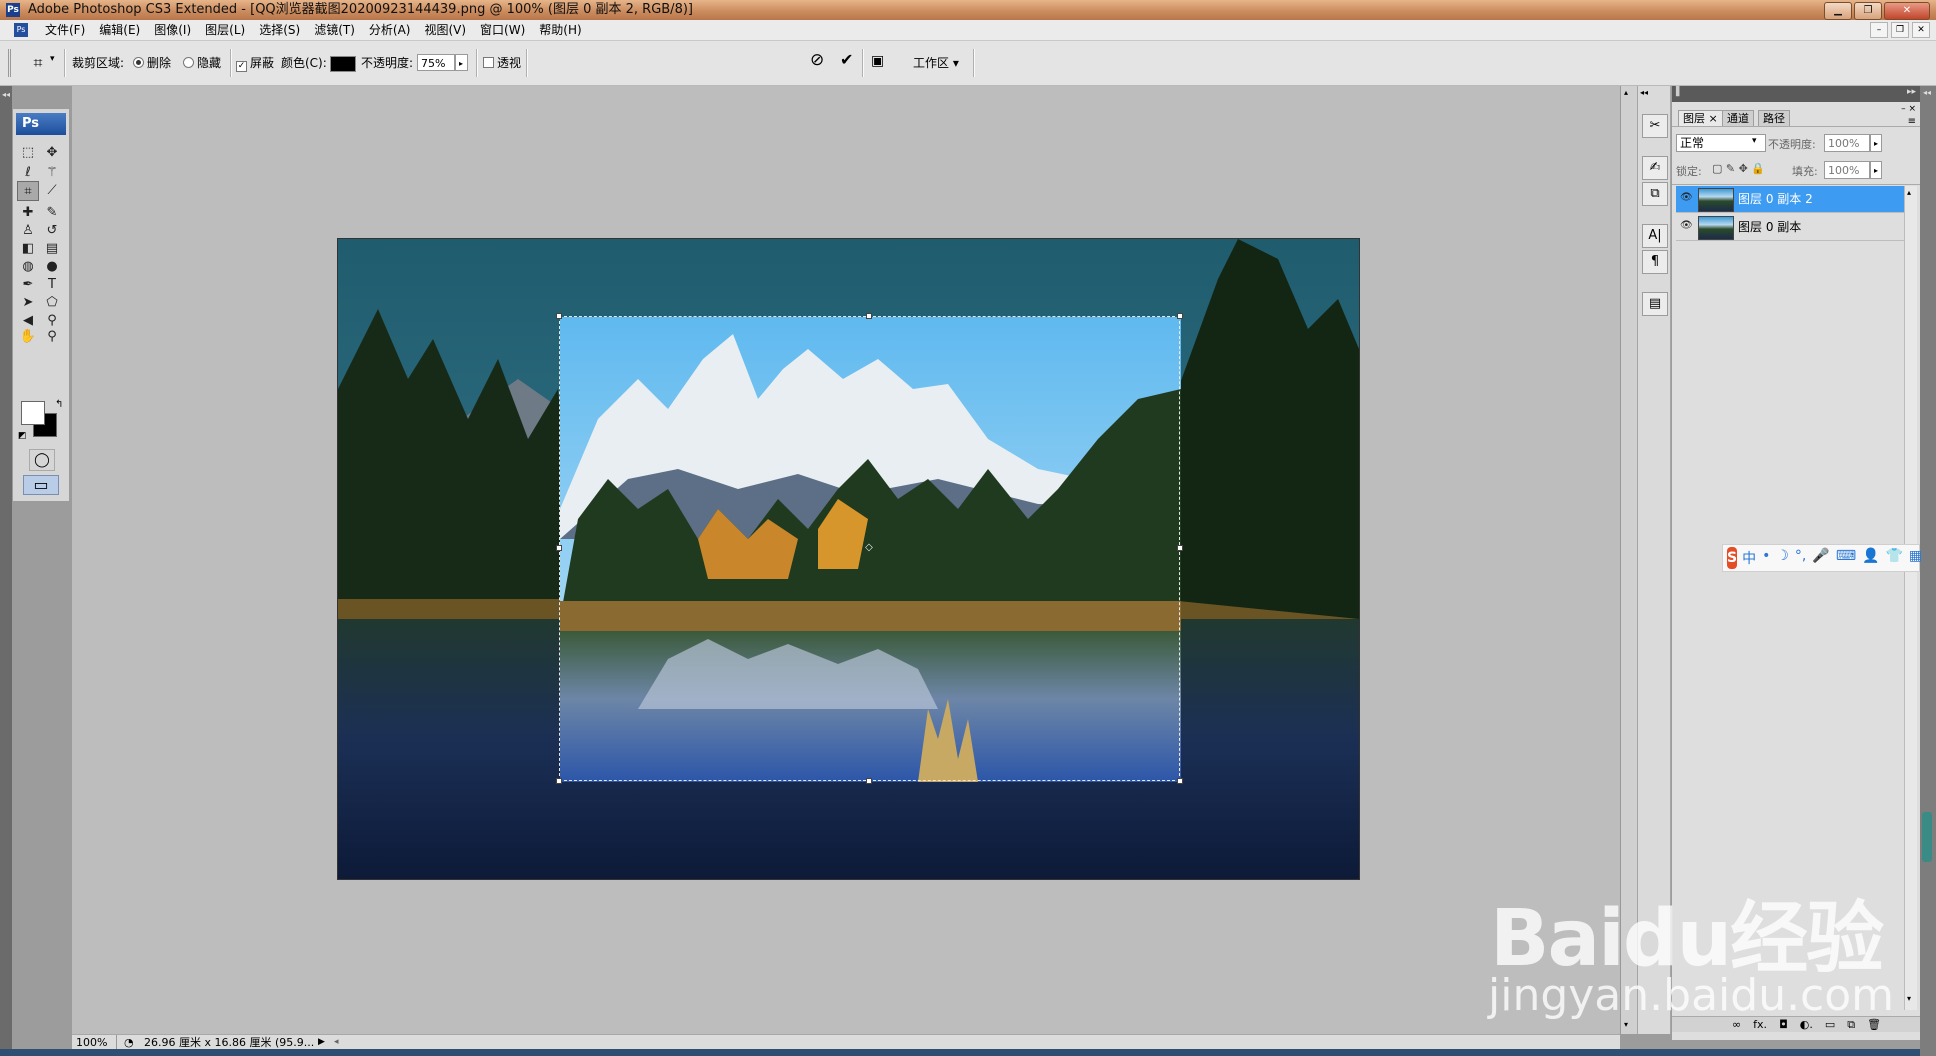  I want to click on eraser-icon: ◧, so click(28, 249).